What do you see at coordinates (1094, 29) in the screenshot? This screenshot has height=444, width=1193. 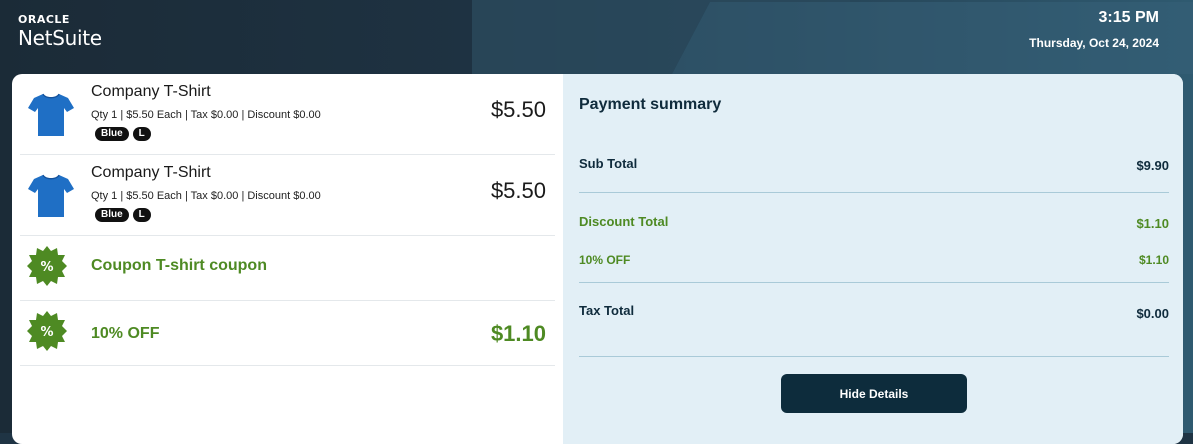 I see `header-clock: 3:15 PM Thursday, Oct 24, 2024` at bounding box center [1094, 29].